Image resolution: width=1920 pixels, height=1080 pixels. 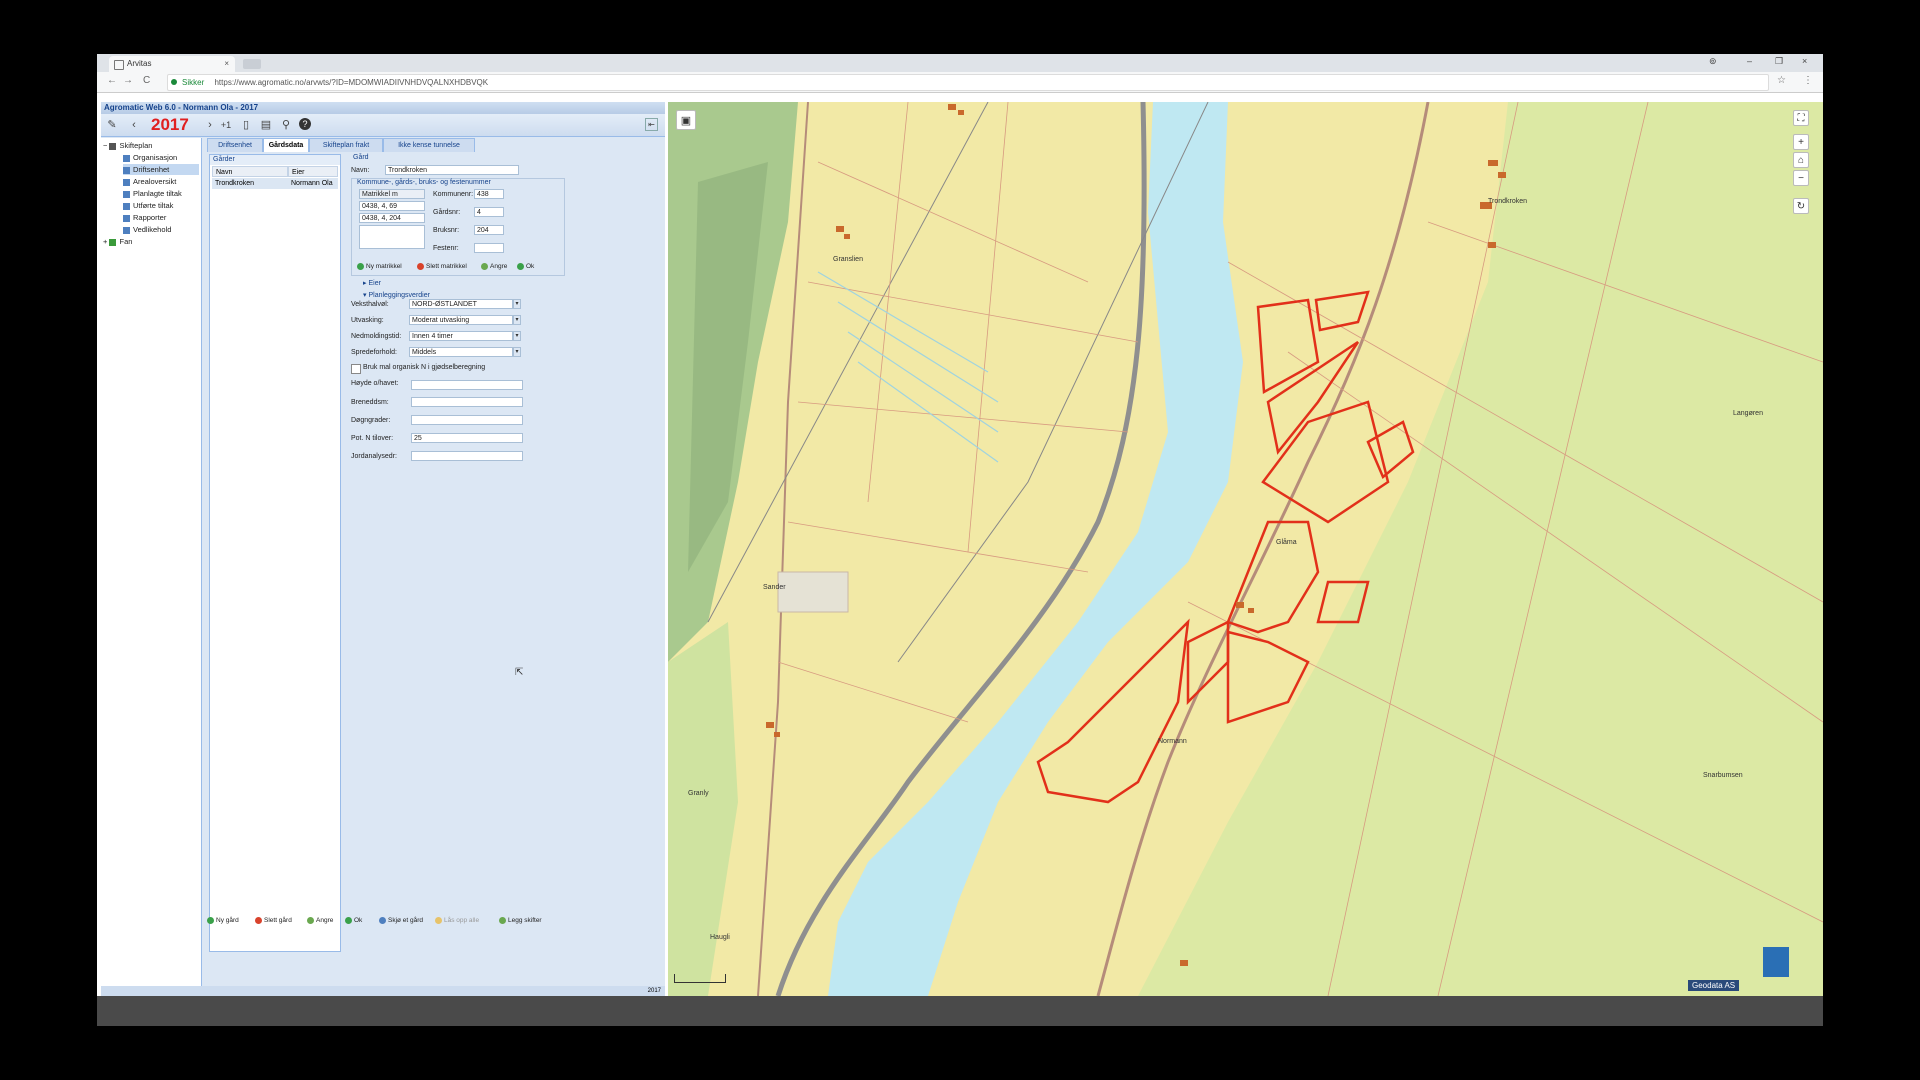 What do you see at coordinates (392, 237) in the screenshot?
I see `matrikkel-list-empty` at bounding box center [392, 237].